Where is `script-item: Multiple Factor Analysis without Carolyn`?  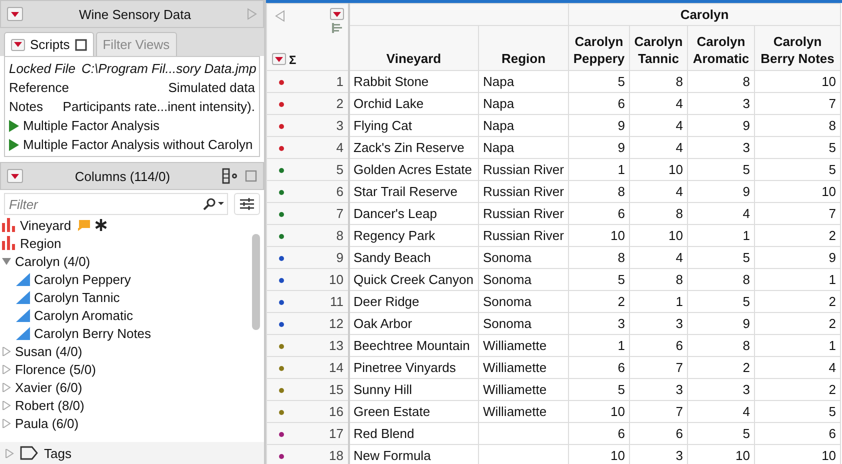
script-item: Multiple Factor Analysis without Carolyn is located at coordinates (132, 144).